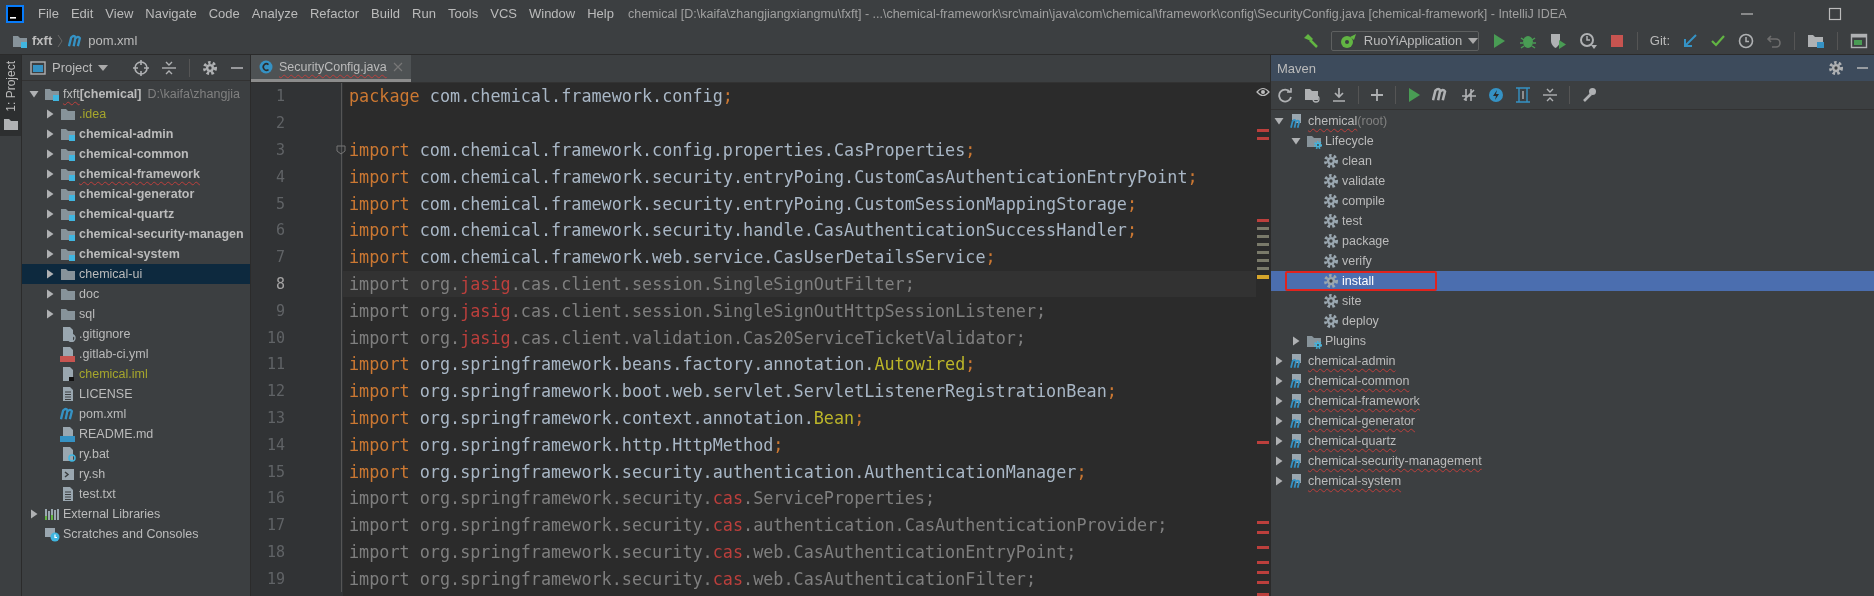  Describe the element at coordinates (1572, 221) in the screenshot. I see `tree-item: test` at that location.